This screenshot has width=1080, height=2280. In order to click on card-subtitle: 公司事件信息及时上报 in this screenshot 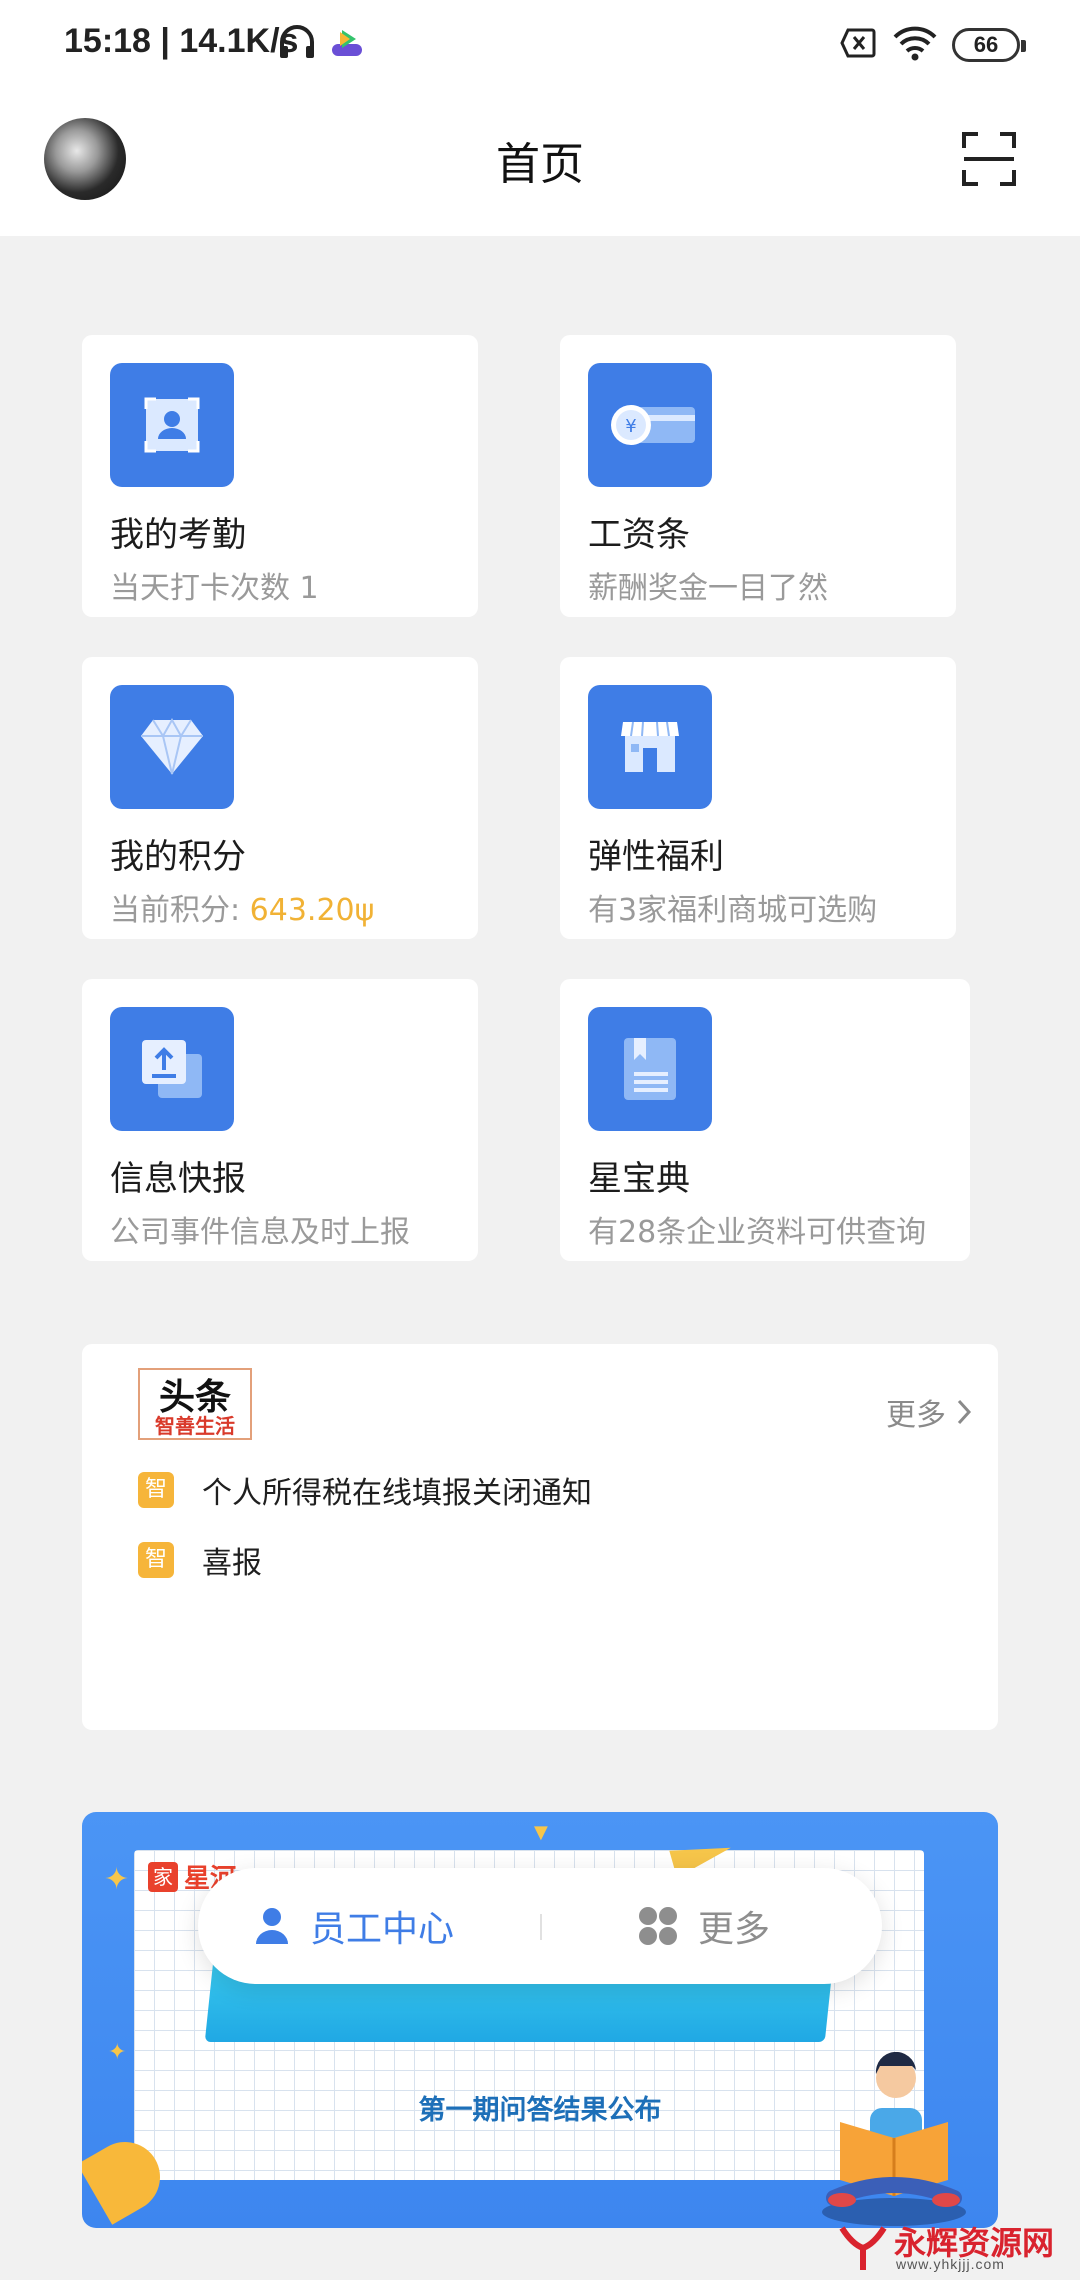, I will do `click(260, 1232)`.